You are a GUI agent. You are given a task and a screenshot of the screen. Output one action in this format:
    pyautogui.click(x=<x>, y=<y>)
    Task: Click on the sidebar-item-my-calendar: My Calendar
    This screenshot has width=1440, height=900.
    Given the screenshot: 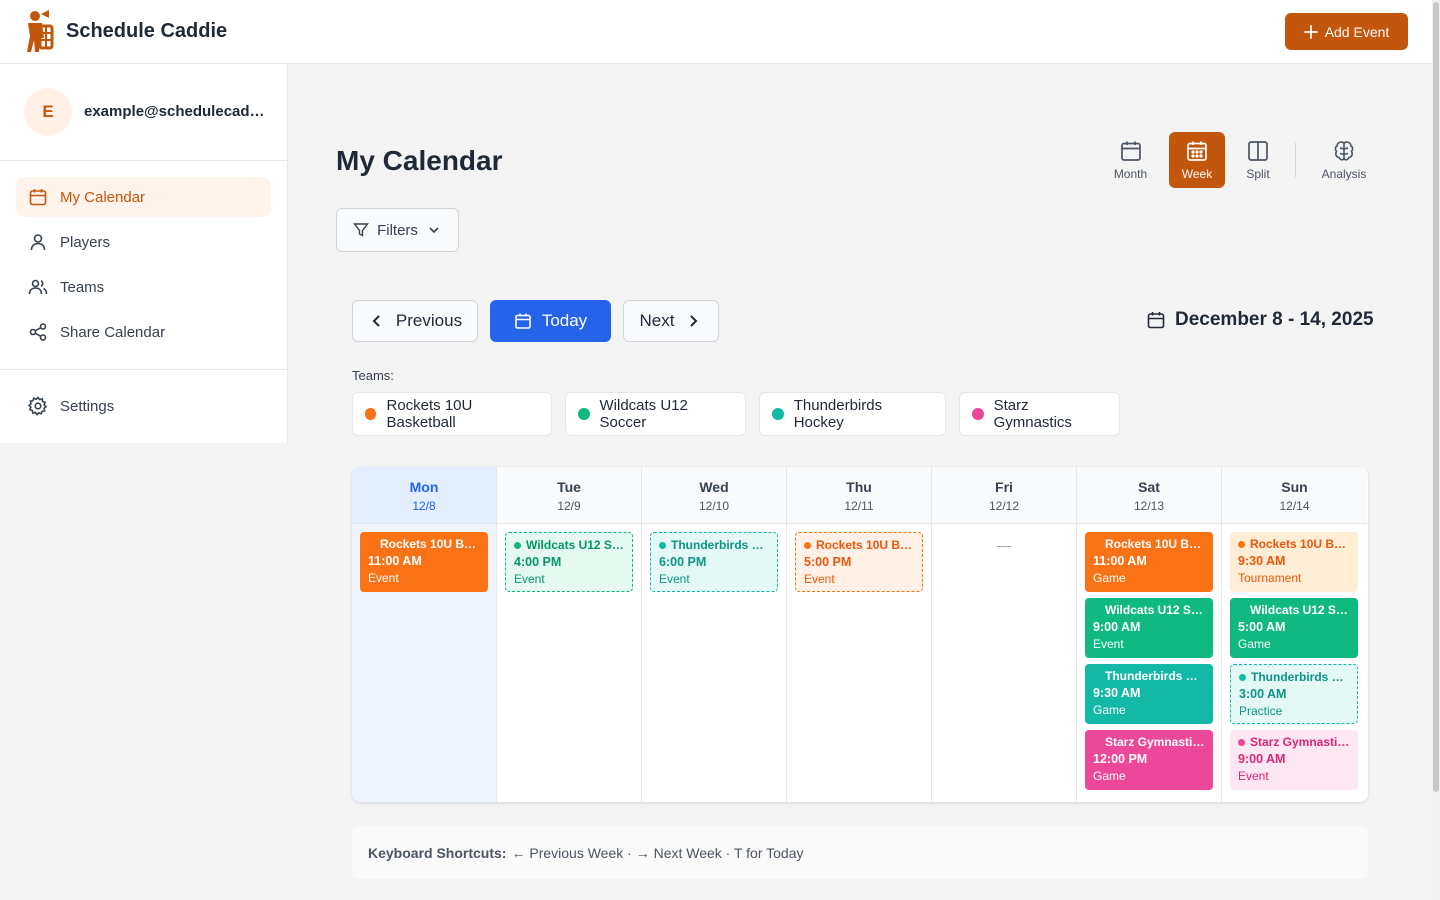 What is the action you would take?
    pyautogui.click(x=143, y=197)
    